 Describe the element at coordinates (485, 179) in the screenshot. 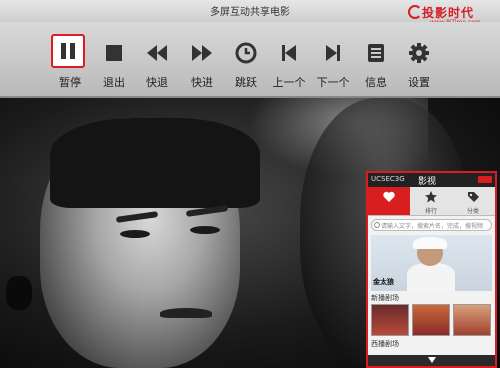

I see `battery-icon` at that location.